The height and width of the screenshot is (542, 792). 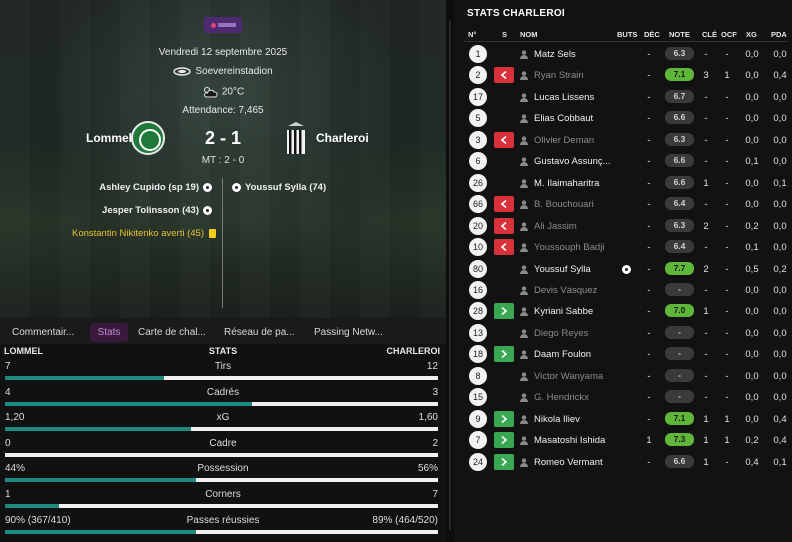 I want to click on col-goals: BUTS, so click(x=627, y=34).